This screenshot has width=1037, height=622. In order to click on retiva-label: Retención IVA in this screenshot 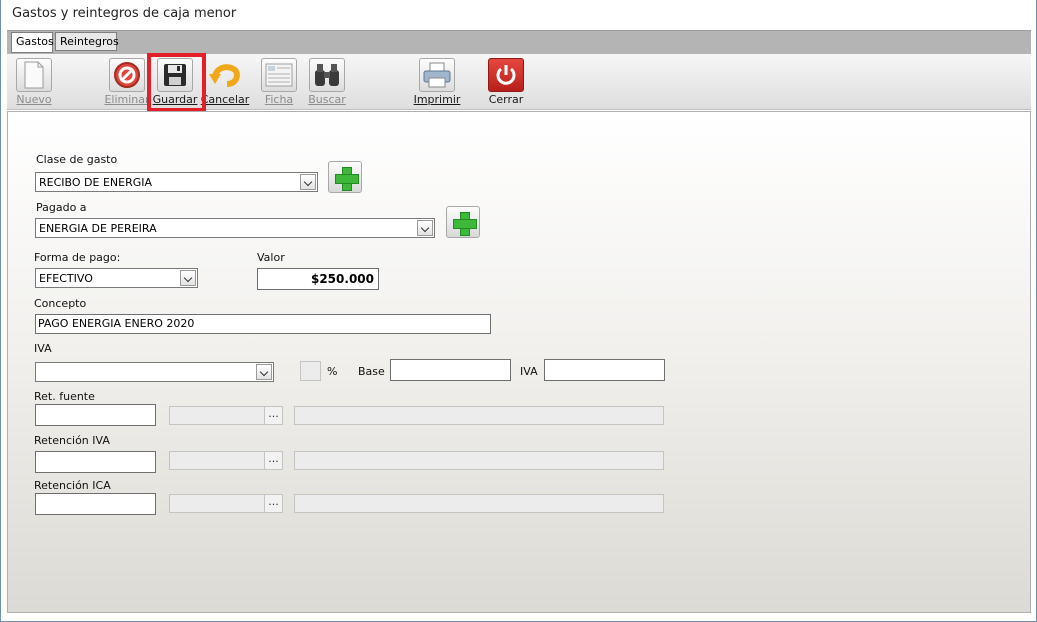, I will do `click(72, 440)`.